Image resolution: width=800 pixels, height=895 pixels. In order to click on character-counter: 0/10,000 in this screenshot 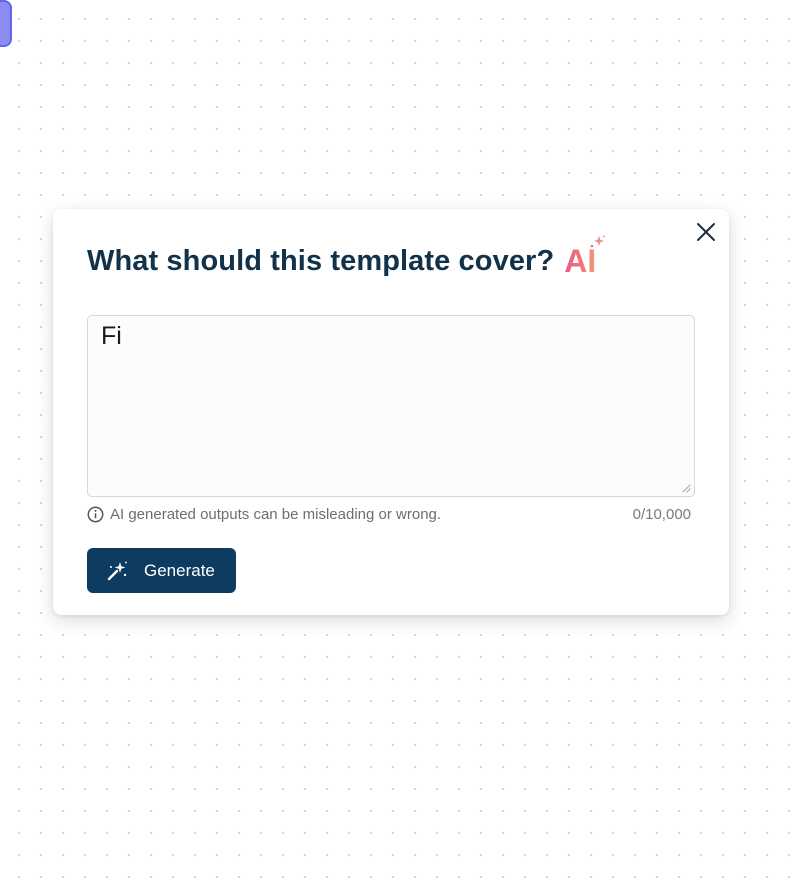, I will do `click(661, 514)`.